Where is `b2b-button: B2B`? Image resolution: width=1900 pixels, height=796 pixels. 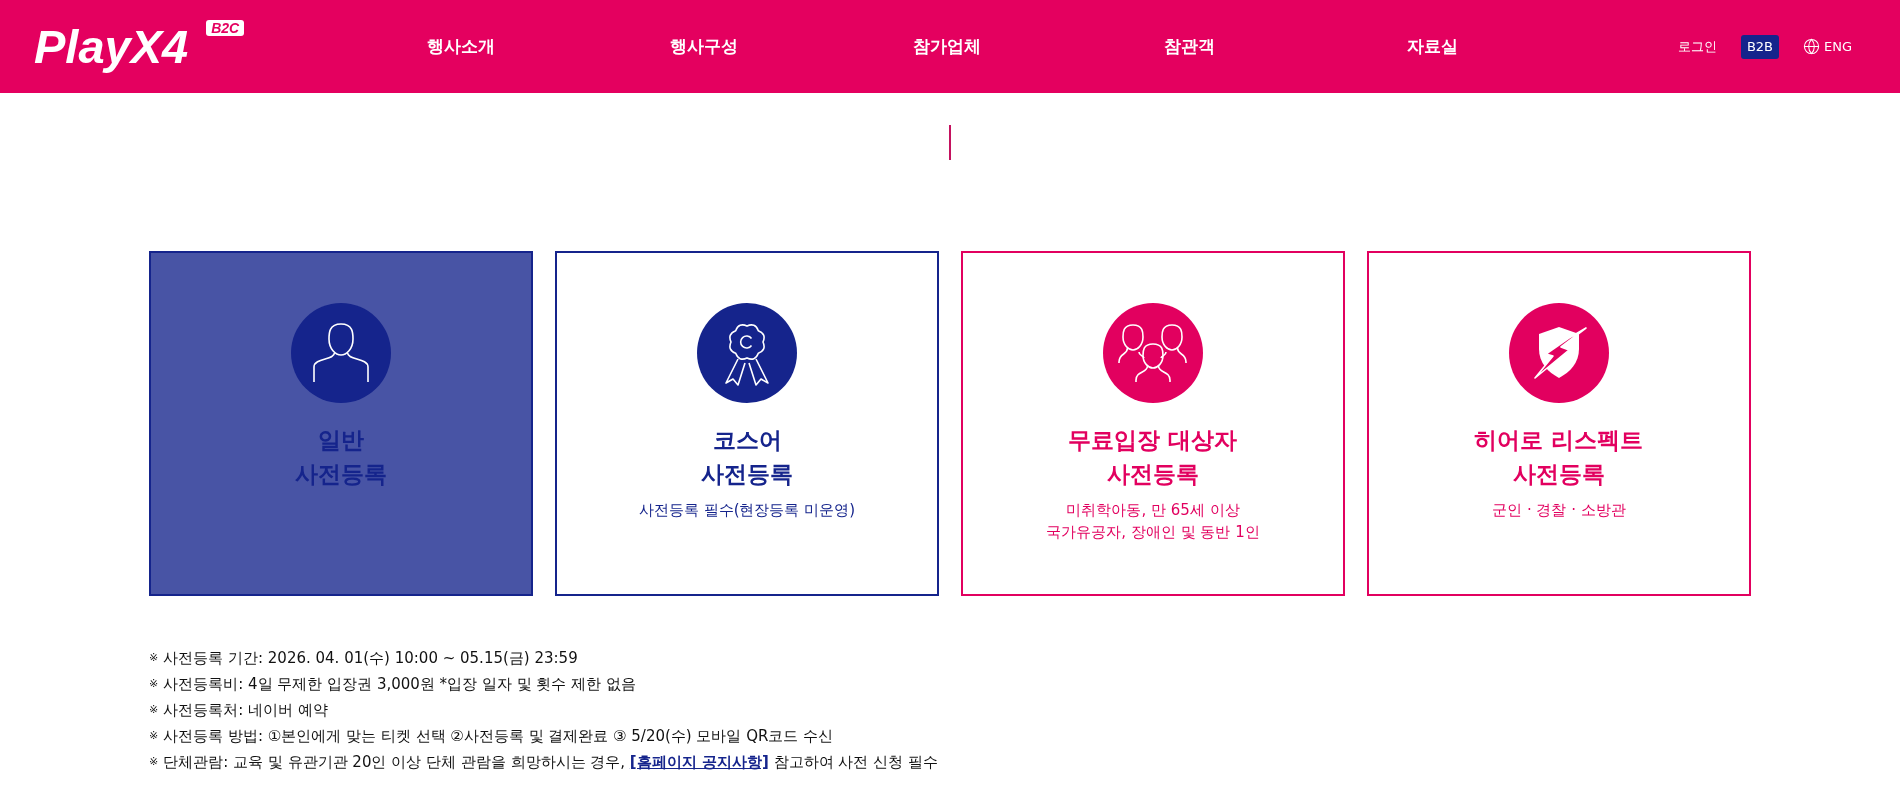 b2b-button: B2B is located at coordinates (1759, 46).